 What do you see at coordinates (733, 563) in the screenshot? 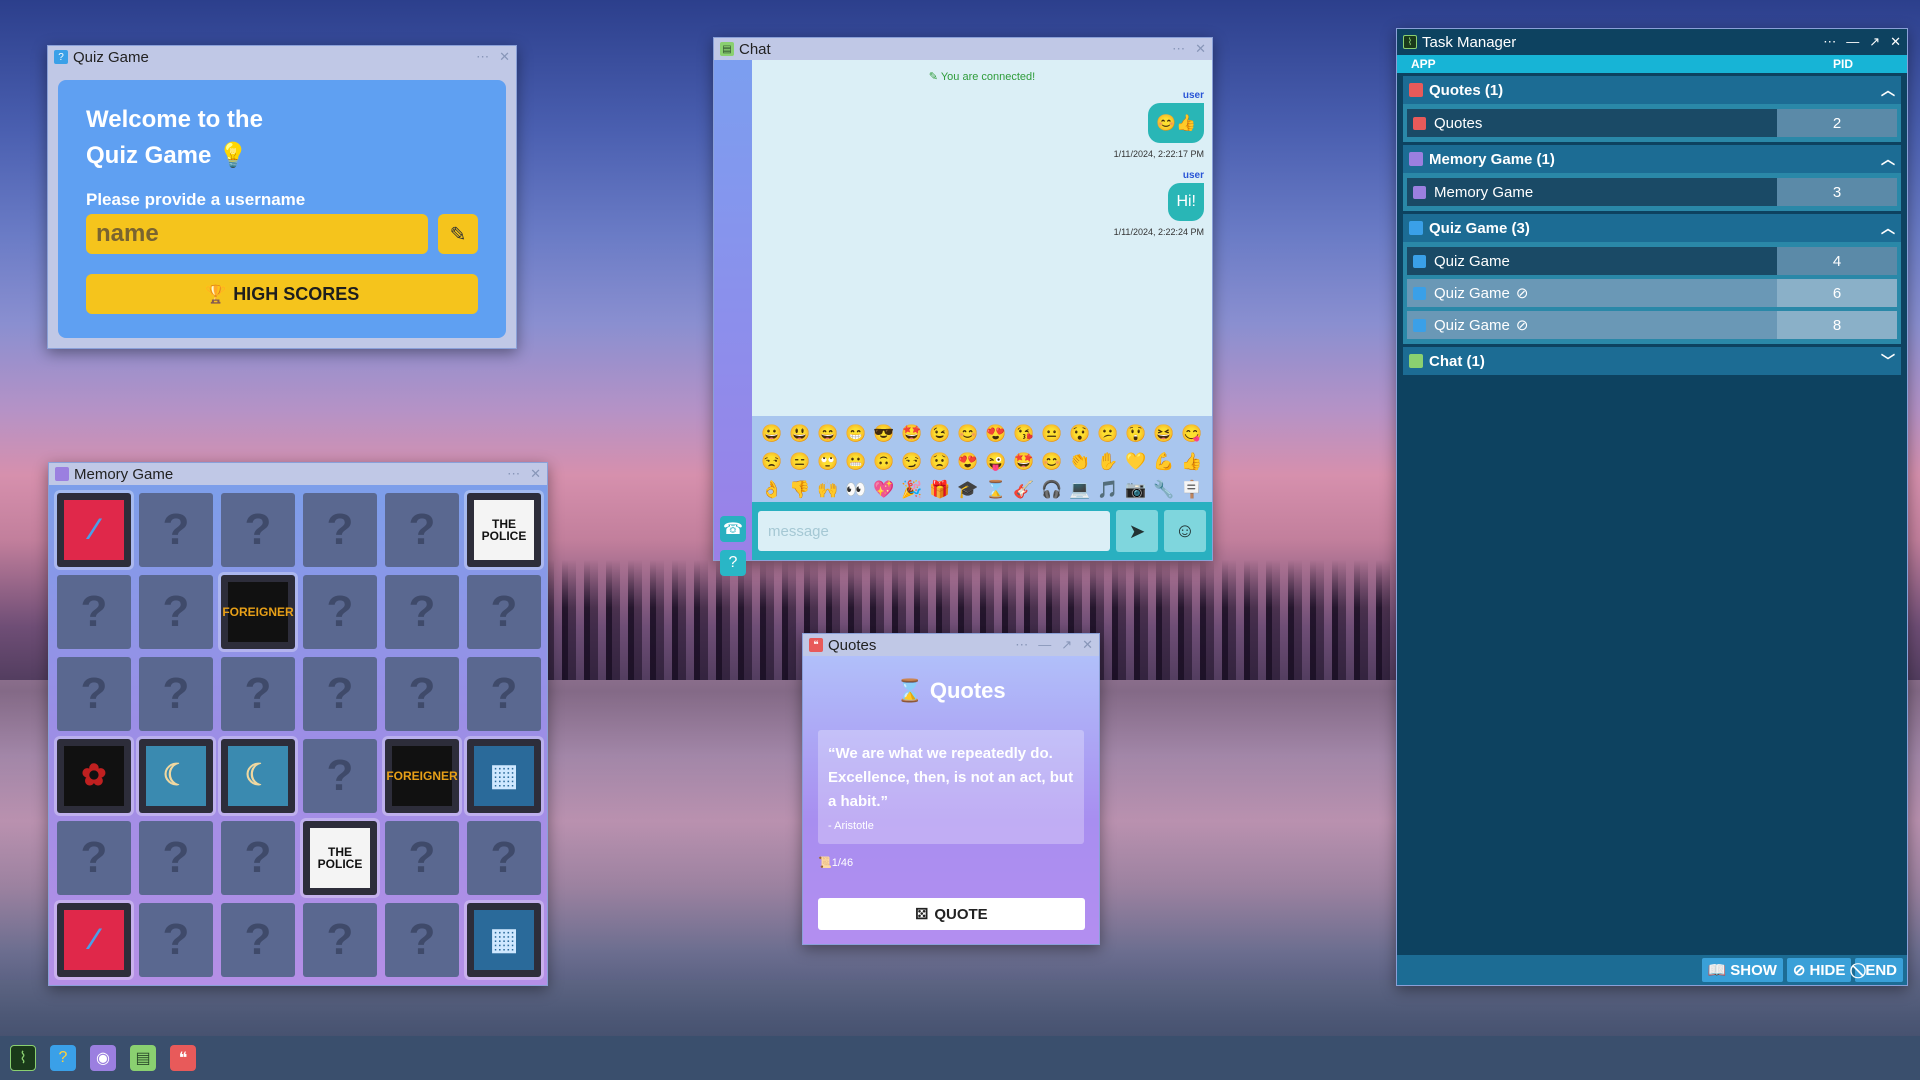
I see `help-icon: ?` at bounding box center [733, 563].